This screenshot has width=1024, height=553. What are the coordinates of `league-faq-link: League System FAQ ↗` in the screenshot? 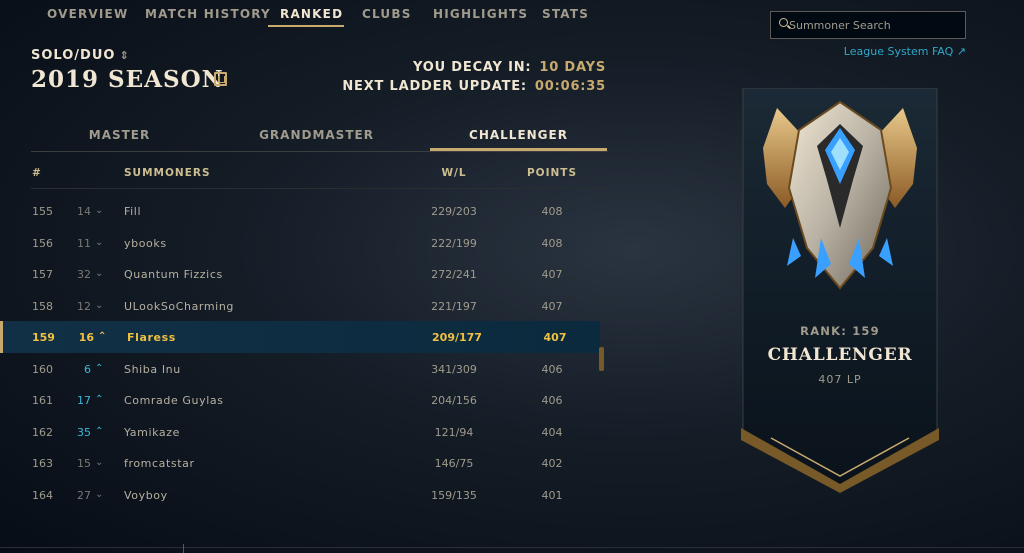 It's located at (905, 51).